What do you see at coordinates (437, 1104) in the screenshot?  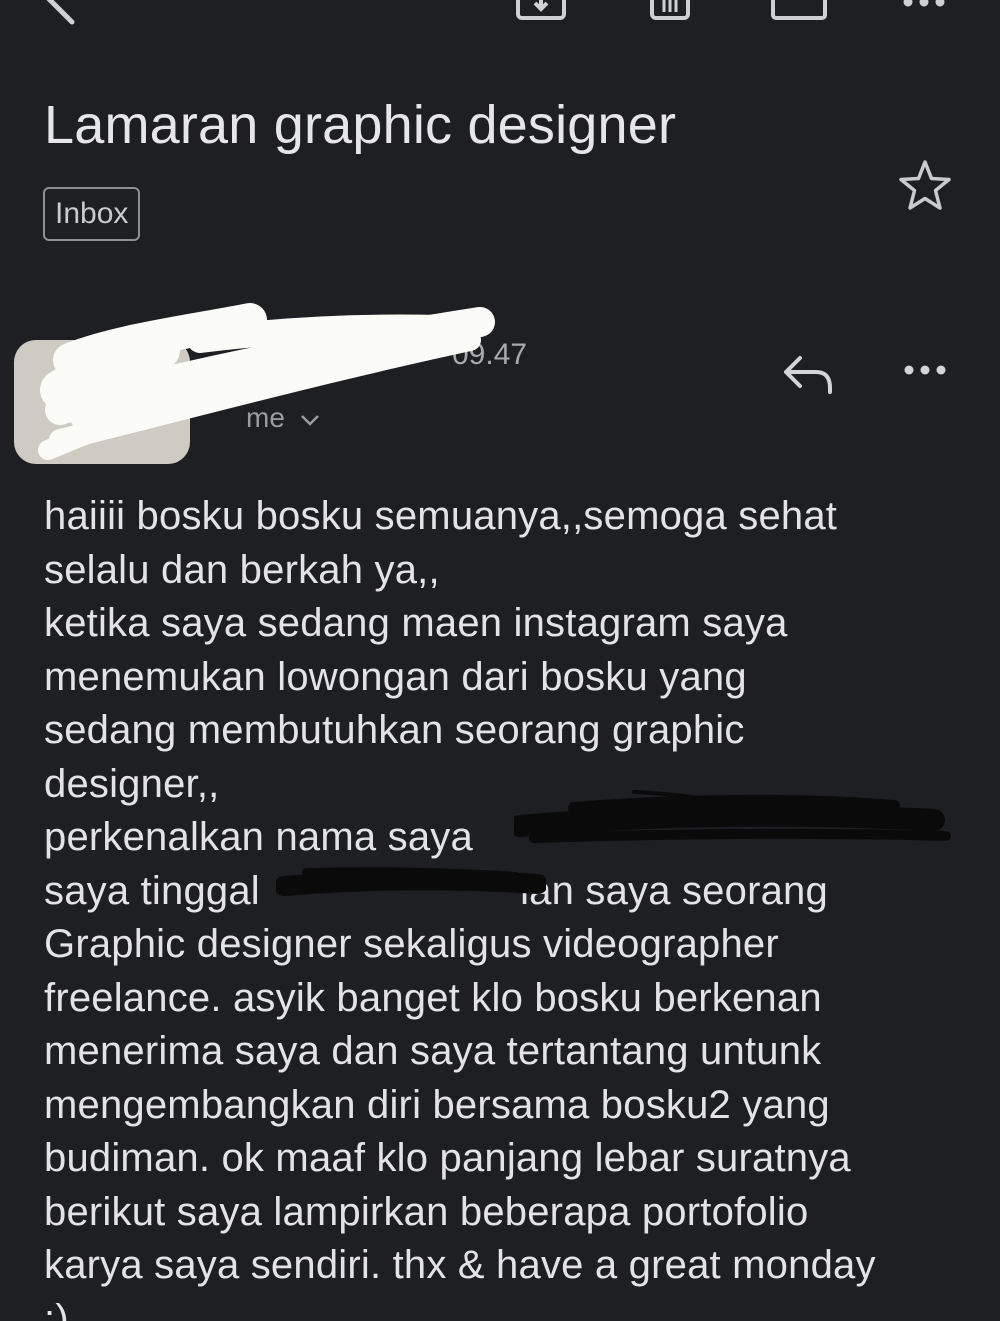 I see `body-line: mengembangkan diri bersama bosku2 yang` at bounding box center [437, 1104].